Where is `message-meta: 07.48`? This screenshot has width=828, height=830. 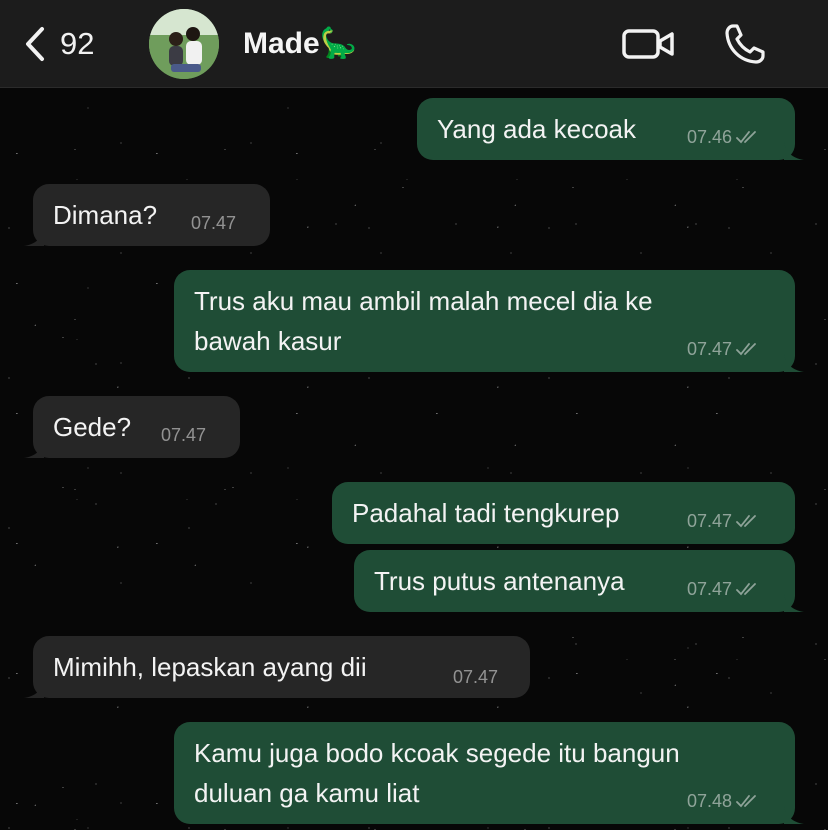
message-meta: 07.48 is located at coordinates (723, 801).